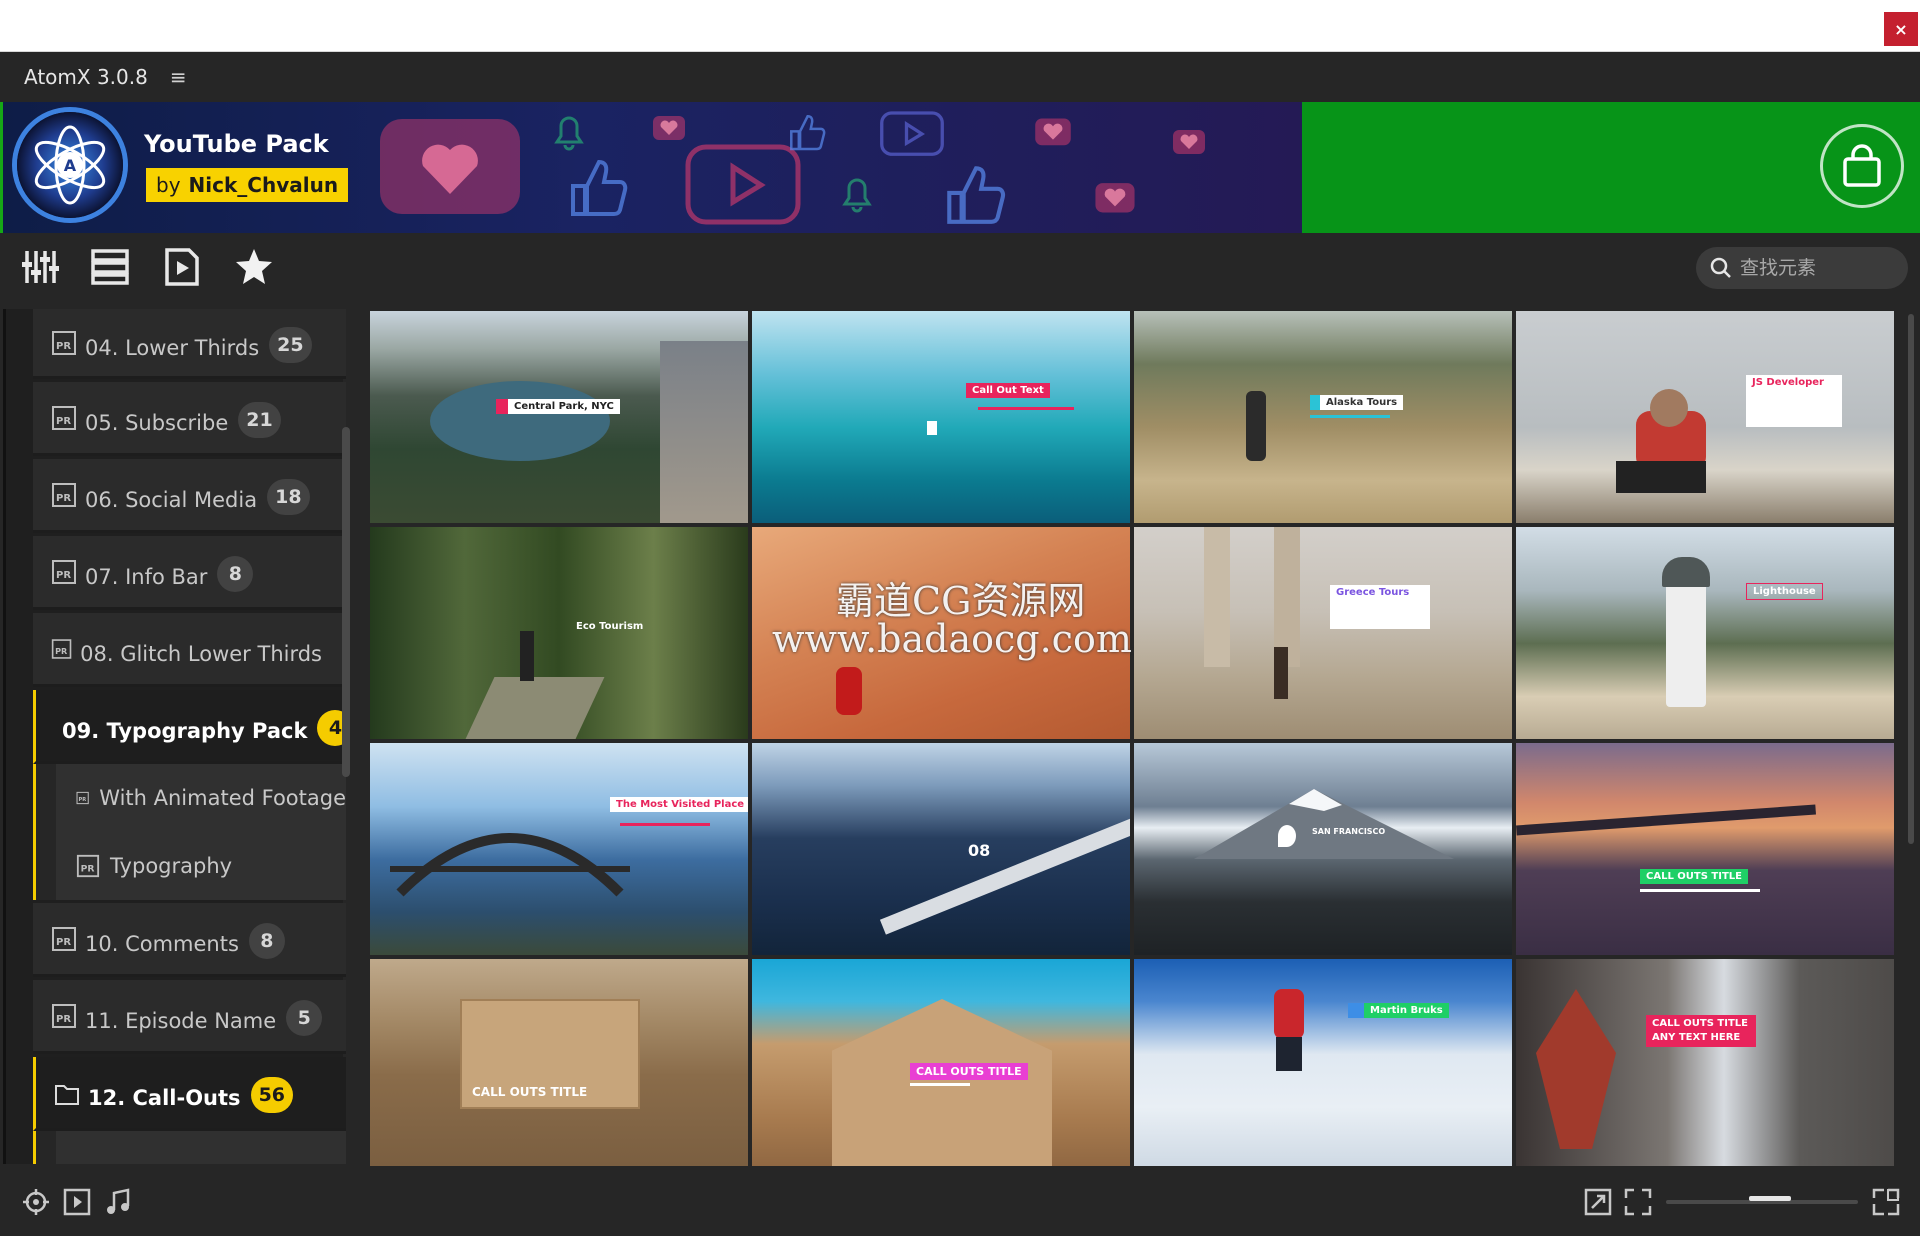 This screenshot has width=1920, height=1236. What do you see at coordinates (1008, 390) in the screenshot?
I see `tile-caption: Call Out Text` at bounding box center [1008, 390].